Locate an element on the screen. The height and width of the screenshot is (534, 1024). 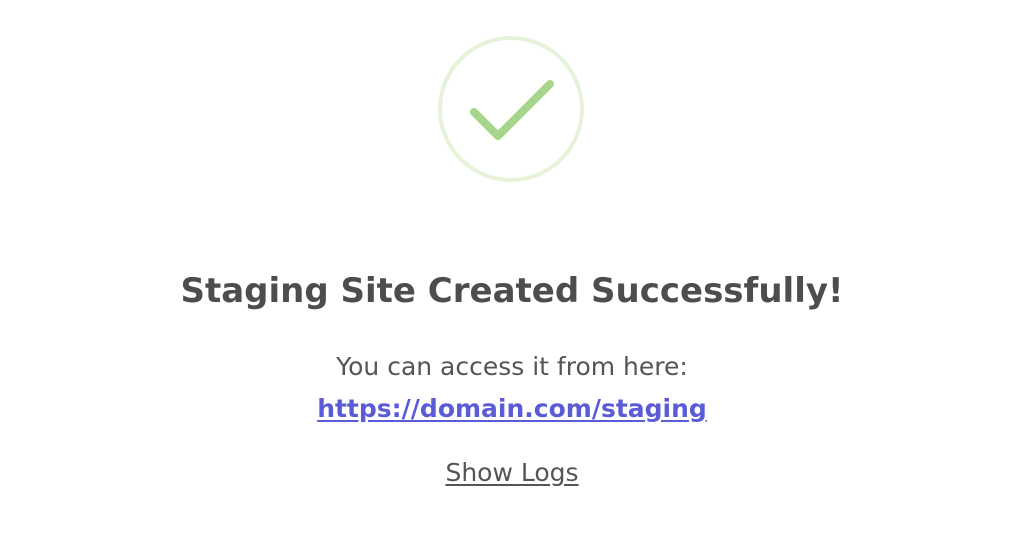
staging-link-container: https://domain.com/staging is located at coordinates (512, 409).